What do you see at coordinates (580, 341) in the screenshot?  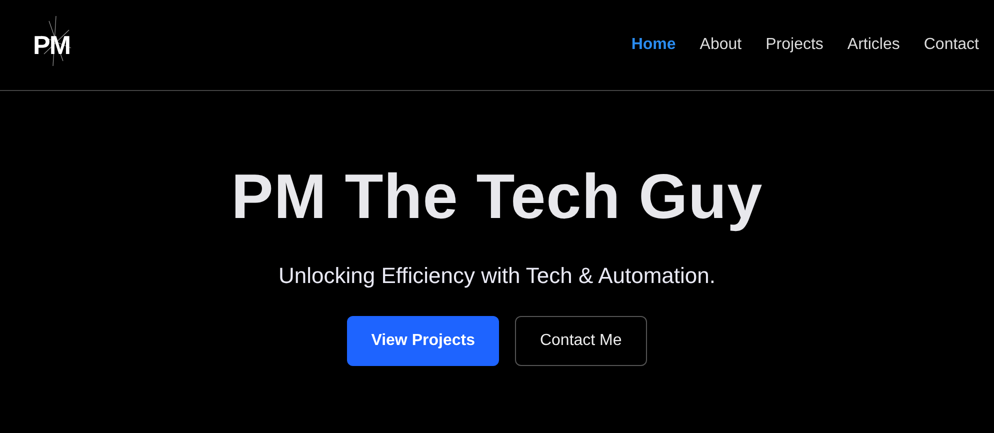 I see `contact-button: Contact Me` at bounding box center [580, 341].